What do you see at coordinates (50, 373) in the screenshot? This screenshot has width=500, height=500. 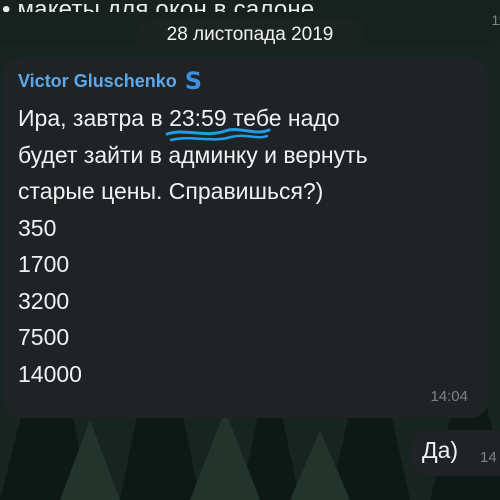 I see `price-line: 14000` at bounding box center [50, 373].